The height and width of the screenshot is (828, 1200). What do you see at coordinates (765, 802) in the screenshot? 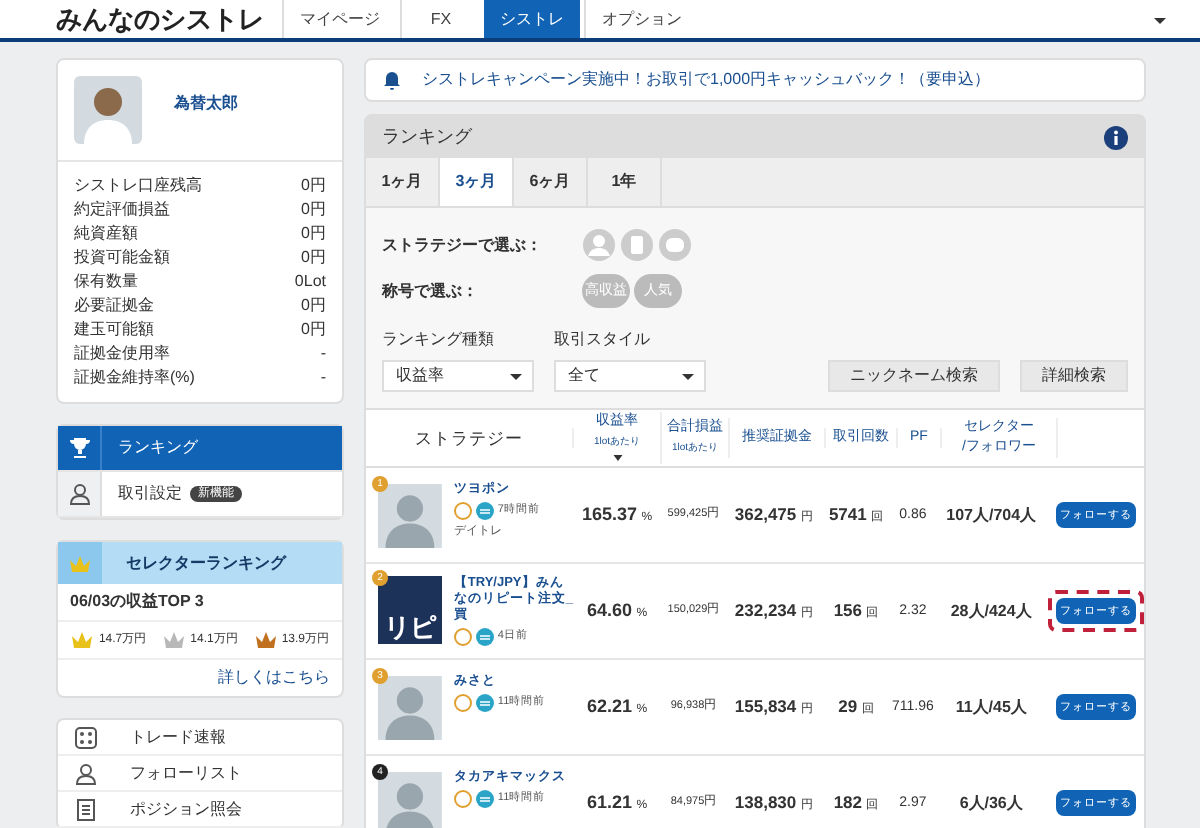
I see `recommended-margin: 138,830` at bounding box center [765, 802].